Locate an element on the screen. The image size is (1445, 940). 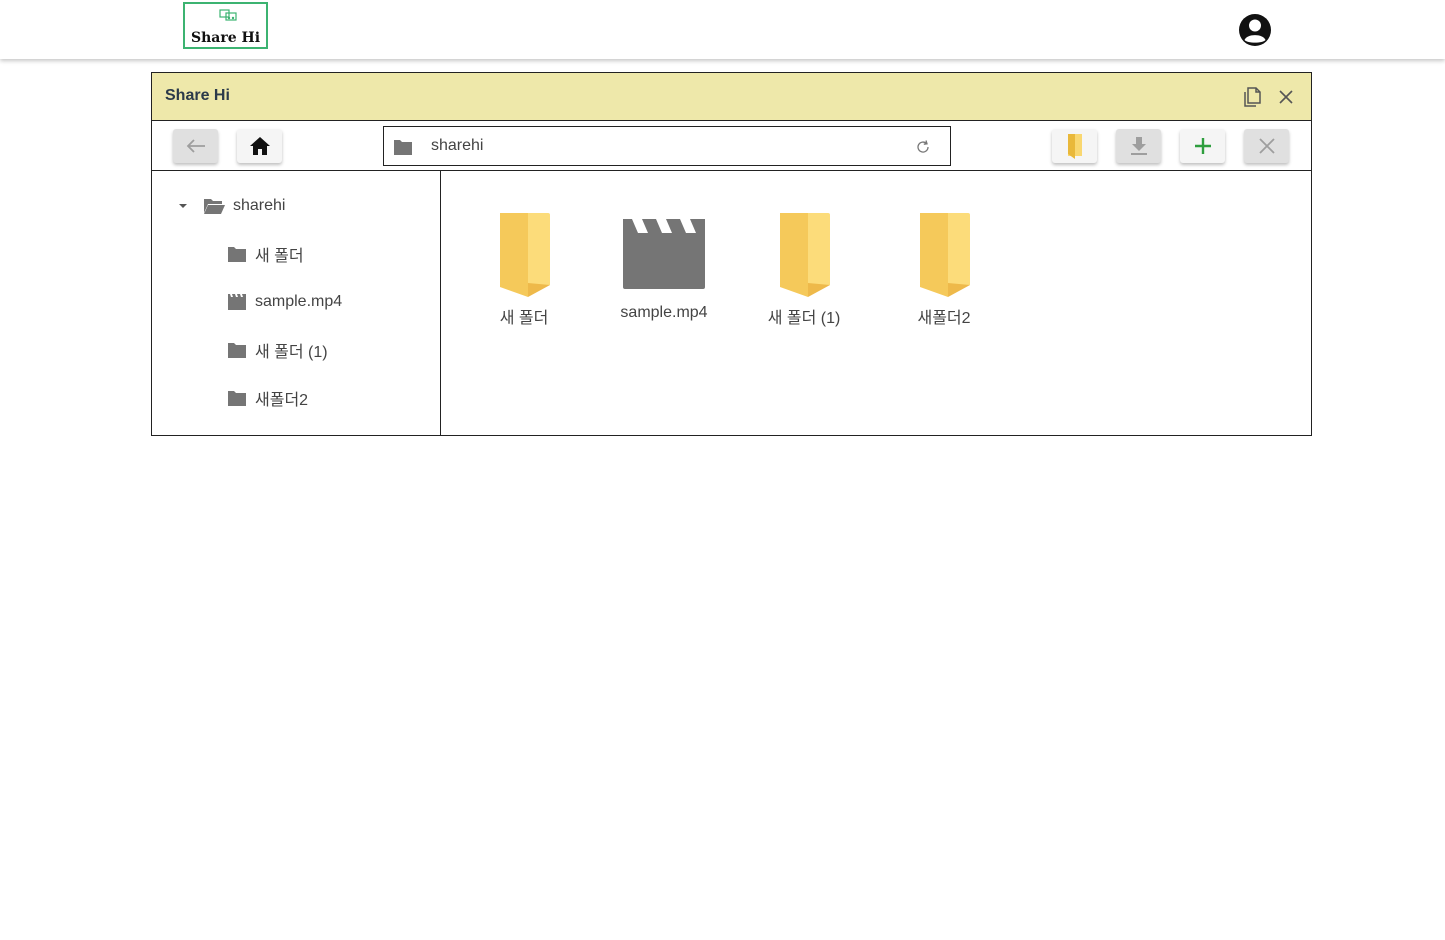
file-label: sample.mp4 is located at coordinates (664, 312).